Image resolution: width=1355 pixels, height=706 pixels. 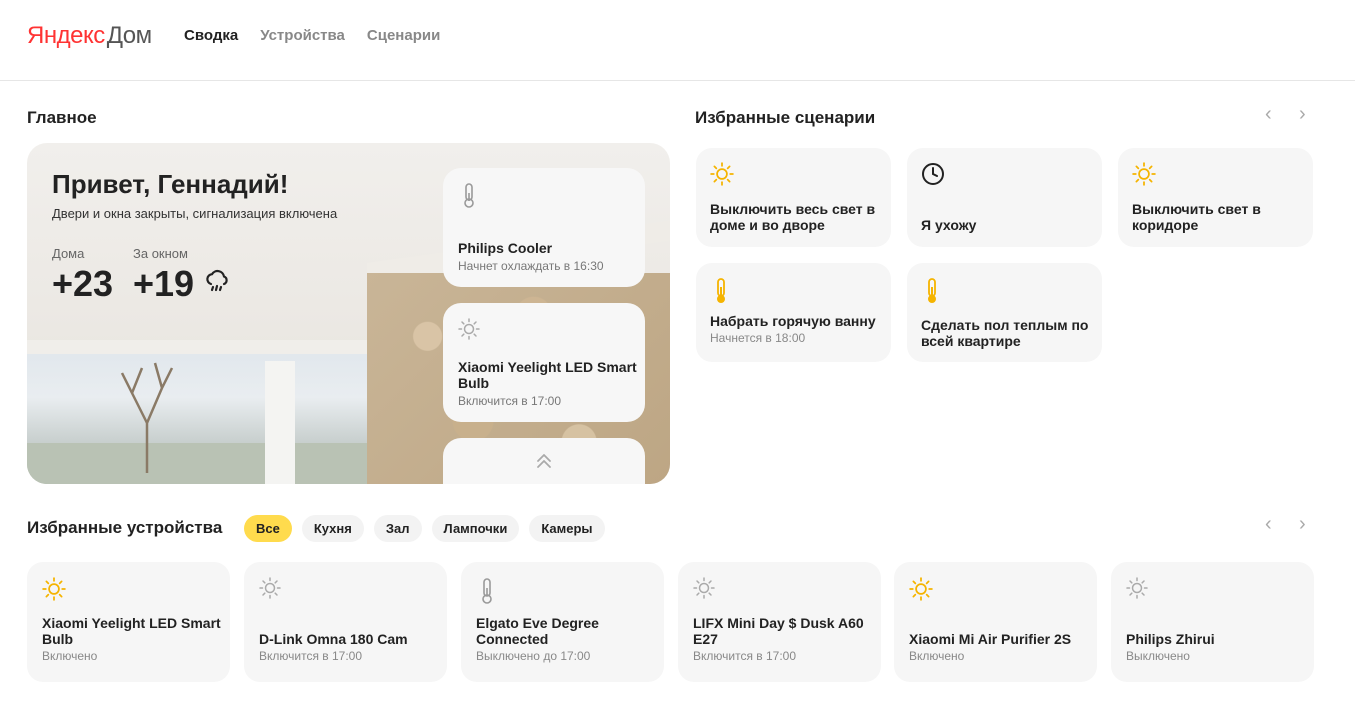 What do you see at coordinates (1302, 524) in the screenshot?
I see `devices-next-arrow: ›` at bounding box center [1302, 524].